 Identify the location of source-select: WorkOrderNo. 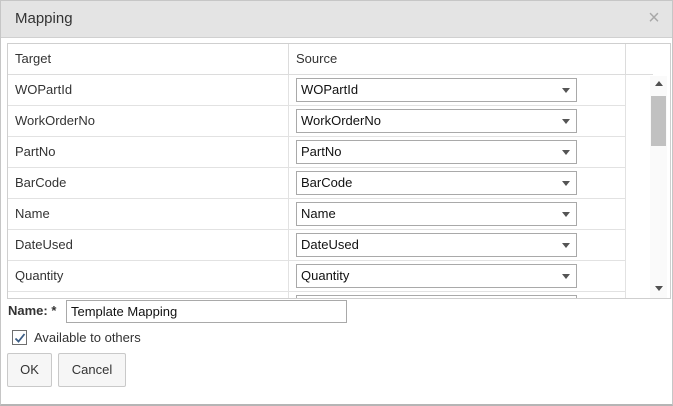
(436, 121).